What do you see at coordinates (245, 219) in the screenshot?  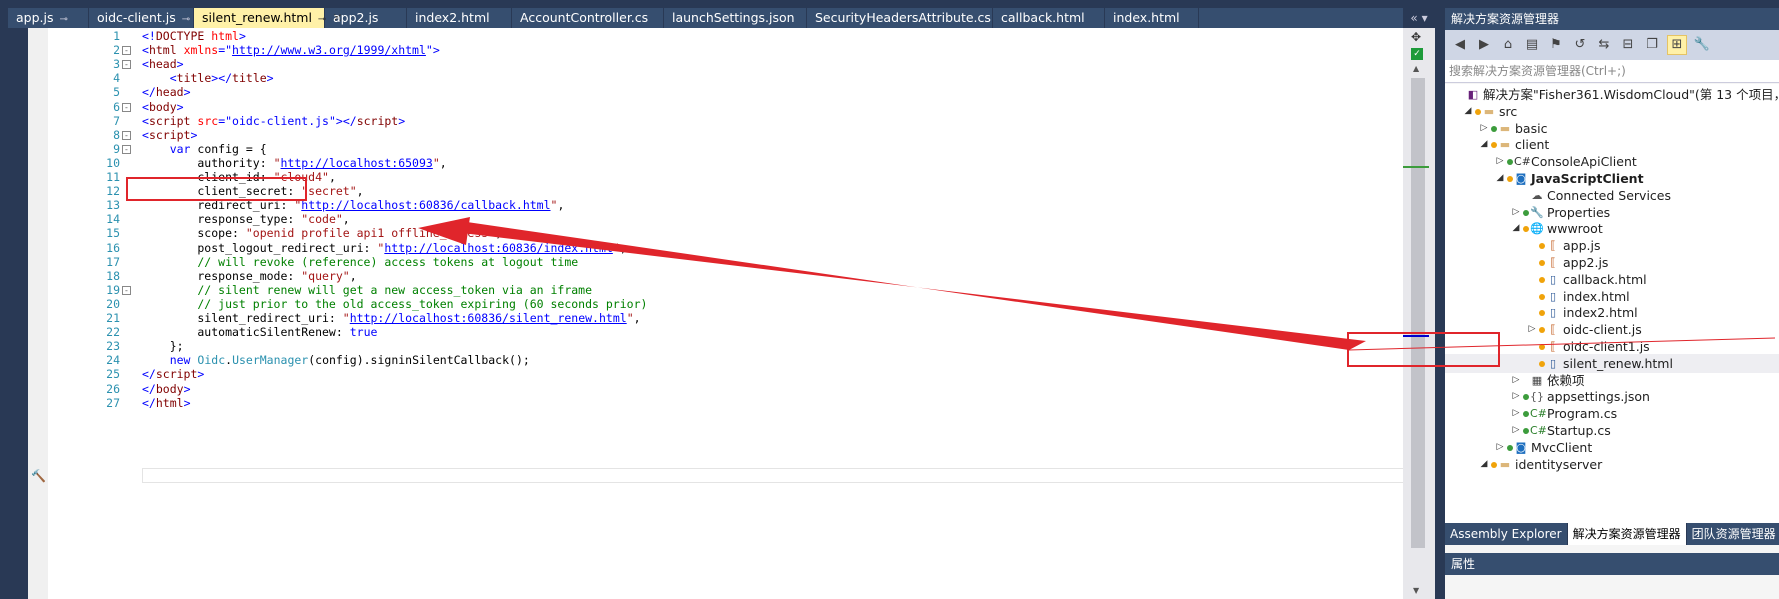 I see `code-line: response_type: "code",` at bounding box center [245, 219].